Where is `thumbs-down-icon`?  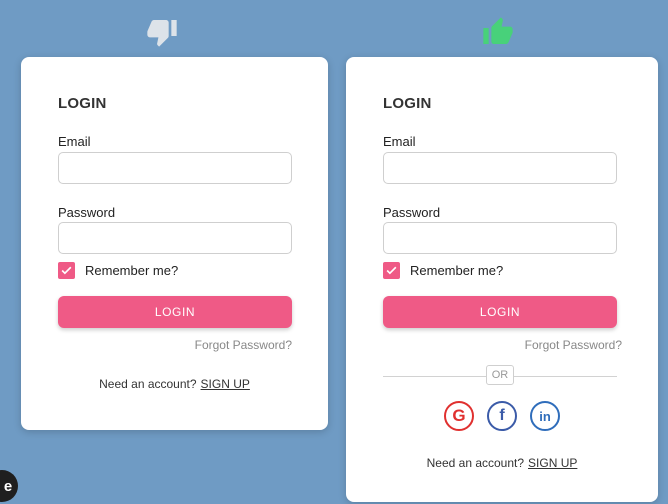
thumbs-down-icon is located at coordinates (162, 32).